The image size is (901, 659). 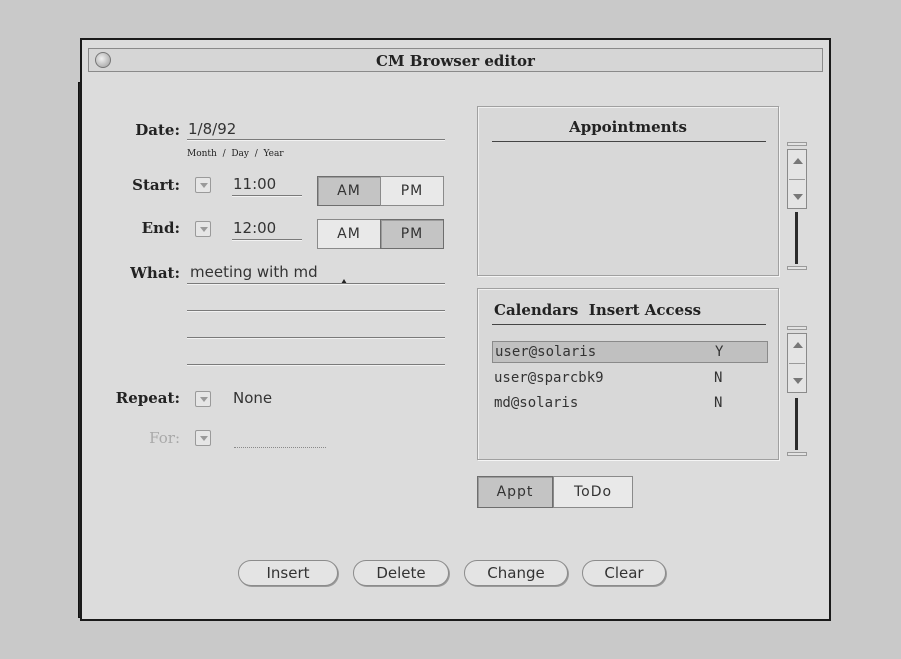 What do you see at coordinates (401, 573) in the screenshot?
I see `delete-button: Delete` at bounding box center [401, 573].